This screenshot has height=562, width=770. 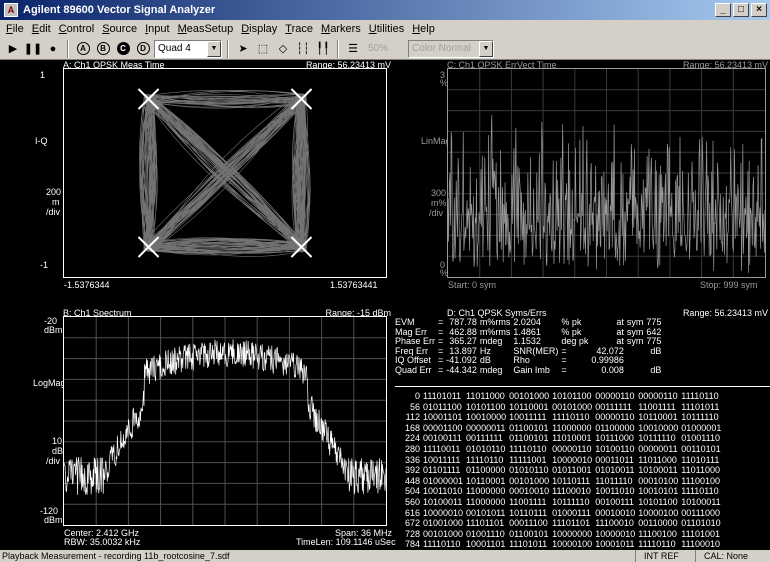 What do you see at coordinates (119, 29) in the screenshot?
I see `menu-source: Source` at bounding box center [119, 29].